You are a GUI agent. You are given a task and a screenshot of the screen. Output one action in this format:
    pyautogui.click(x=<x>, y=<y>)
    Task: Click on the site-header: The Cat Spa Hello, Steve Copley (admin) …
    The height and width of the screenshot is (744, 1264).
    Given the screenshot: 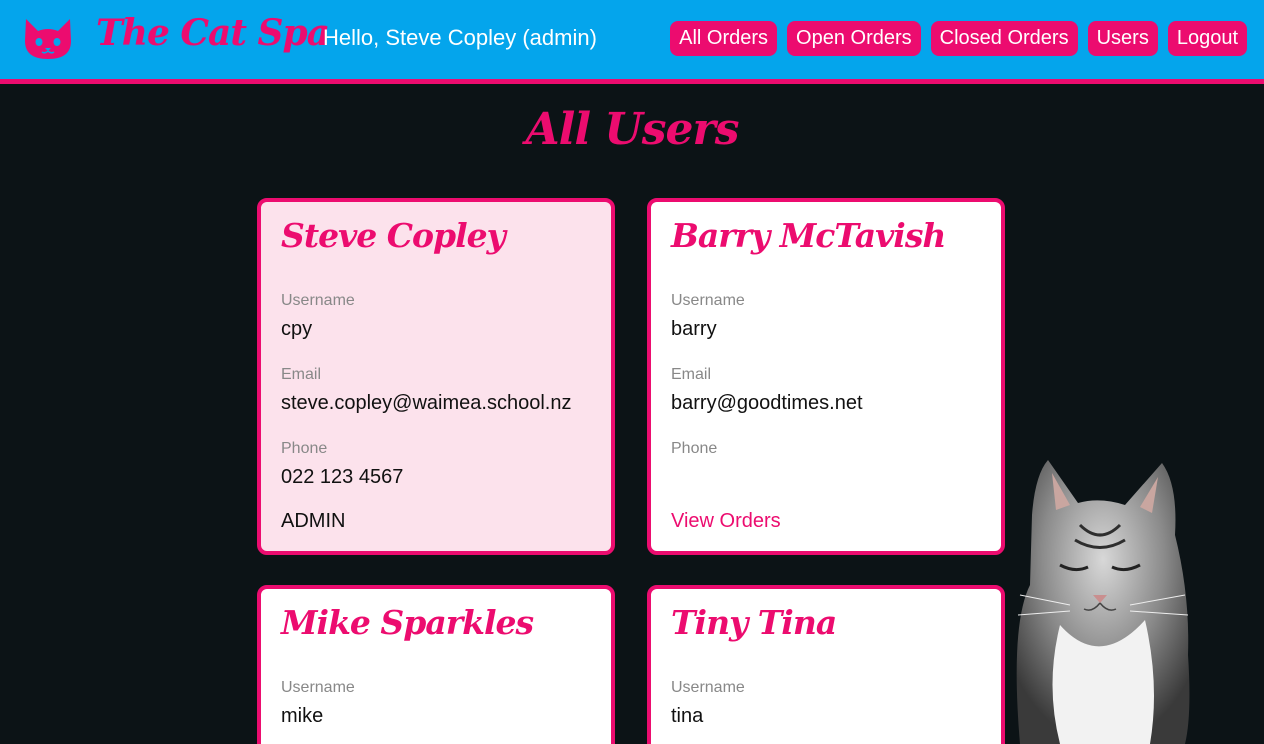 What is the action you would take?
    pyautogui.click(x=632, y=42)
    